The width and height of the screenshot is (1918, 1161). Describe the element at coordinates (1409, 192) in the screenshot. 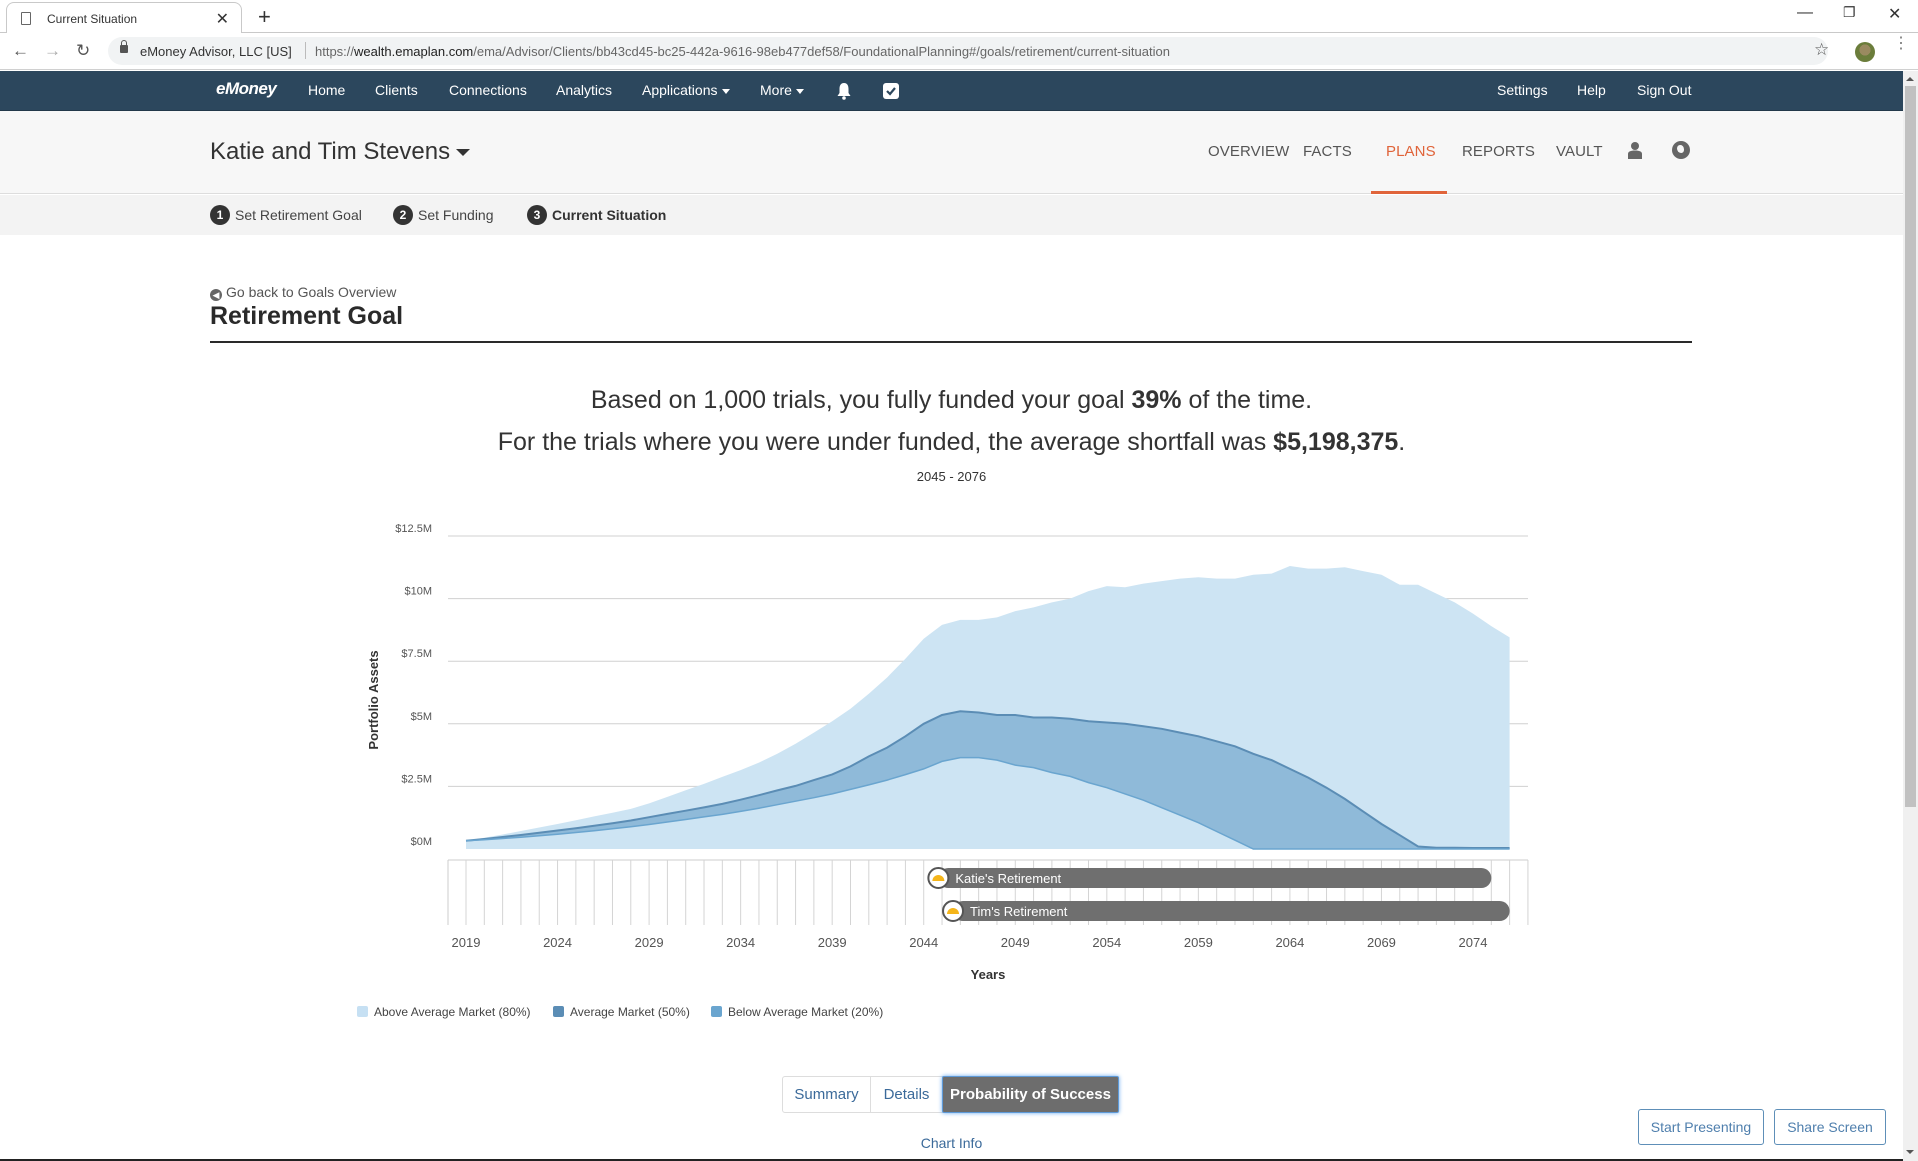

I see `active-tab-indicator` at that location.